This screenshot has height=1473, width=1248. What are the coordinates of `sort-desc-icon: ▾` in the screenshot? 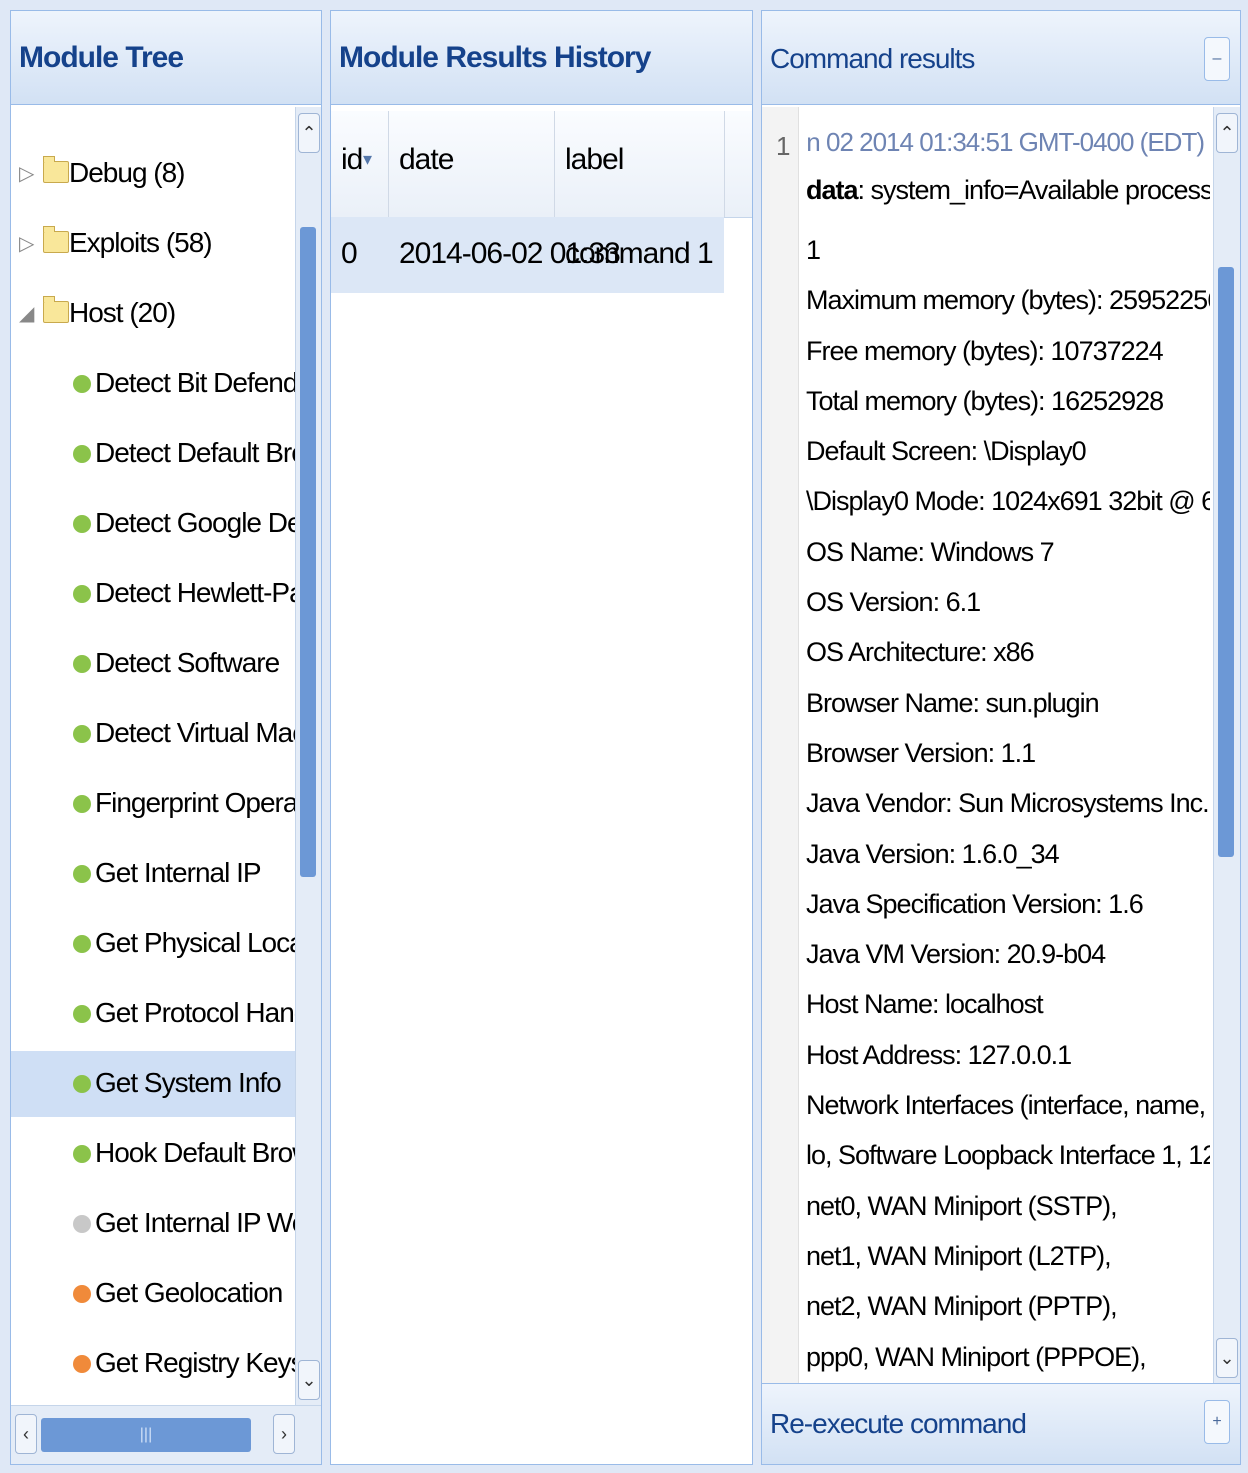 It's located at (367, 159).